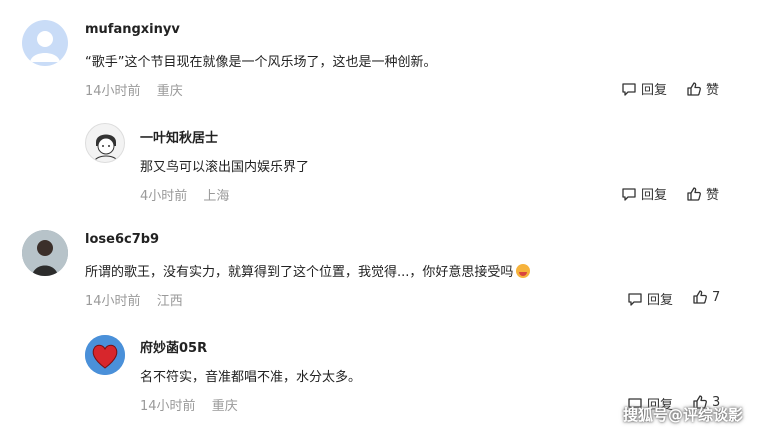 The image size is (757, 431). I want to click on comment-text: “歌手”这个节目现在就像是一个风乐场了，这也是一种创新。, so click(261, 62).